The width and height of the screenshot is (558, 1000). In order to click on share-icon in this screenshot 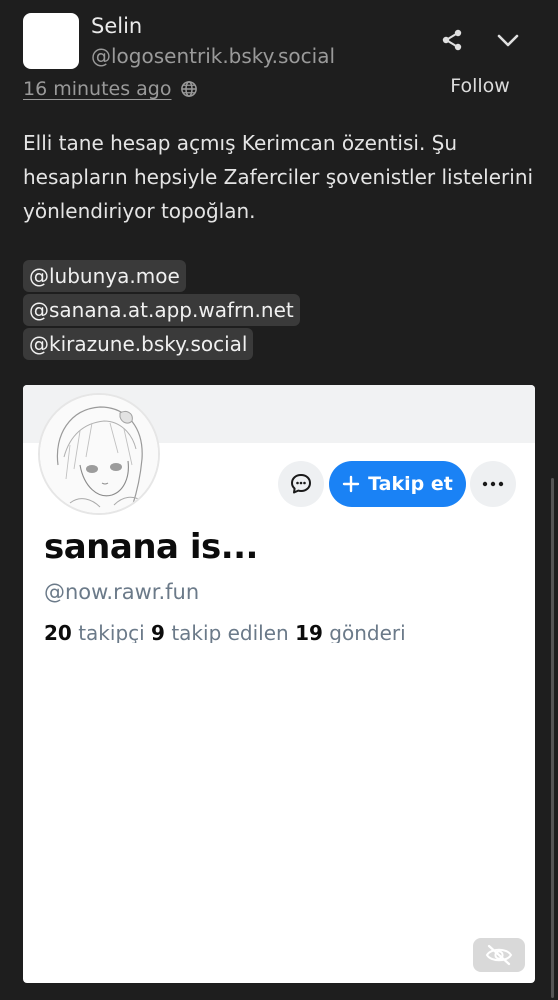, I will do `click(452, 40)`.